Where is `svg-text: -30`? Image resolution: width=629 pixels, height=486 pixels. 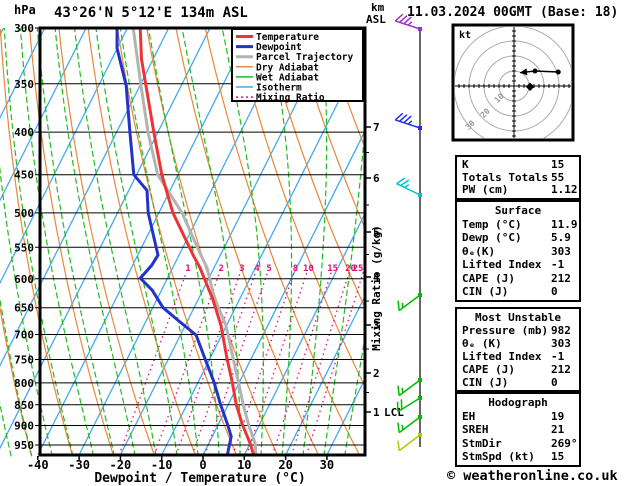 svg-text: -30 is located at coordinates (79, 465).